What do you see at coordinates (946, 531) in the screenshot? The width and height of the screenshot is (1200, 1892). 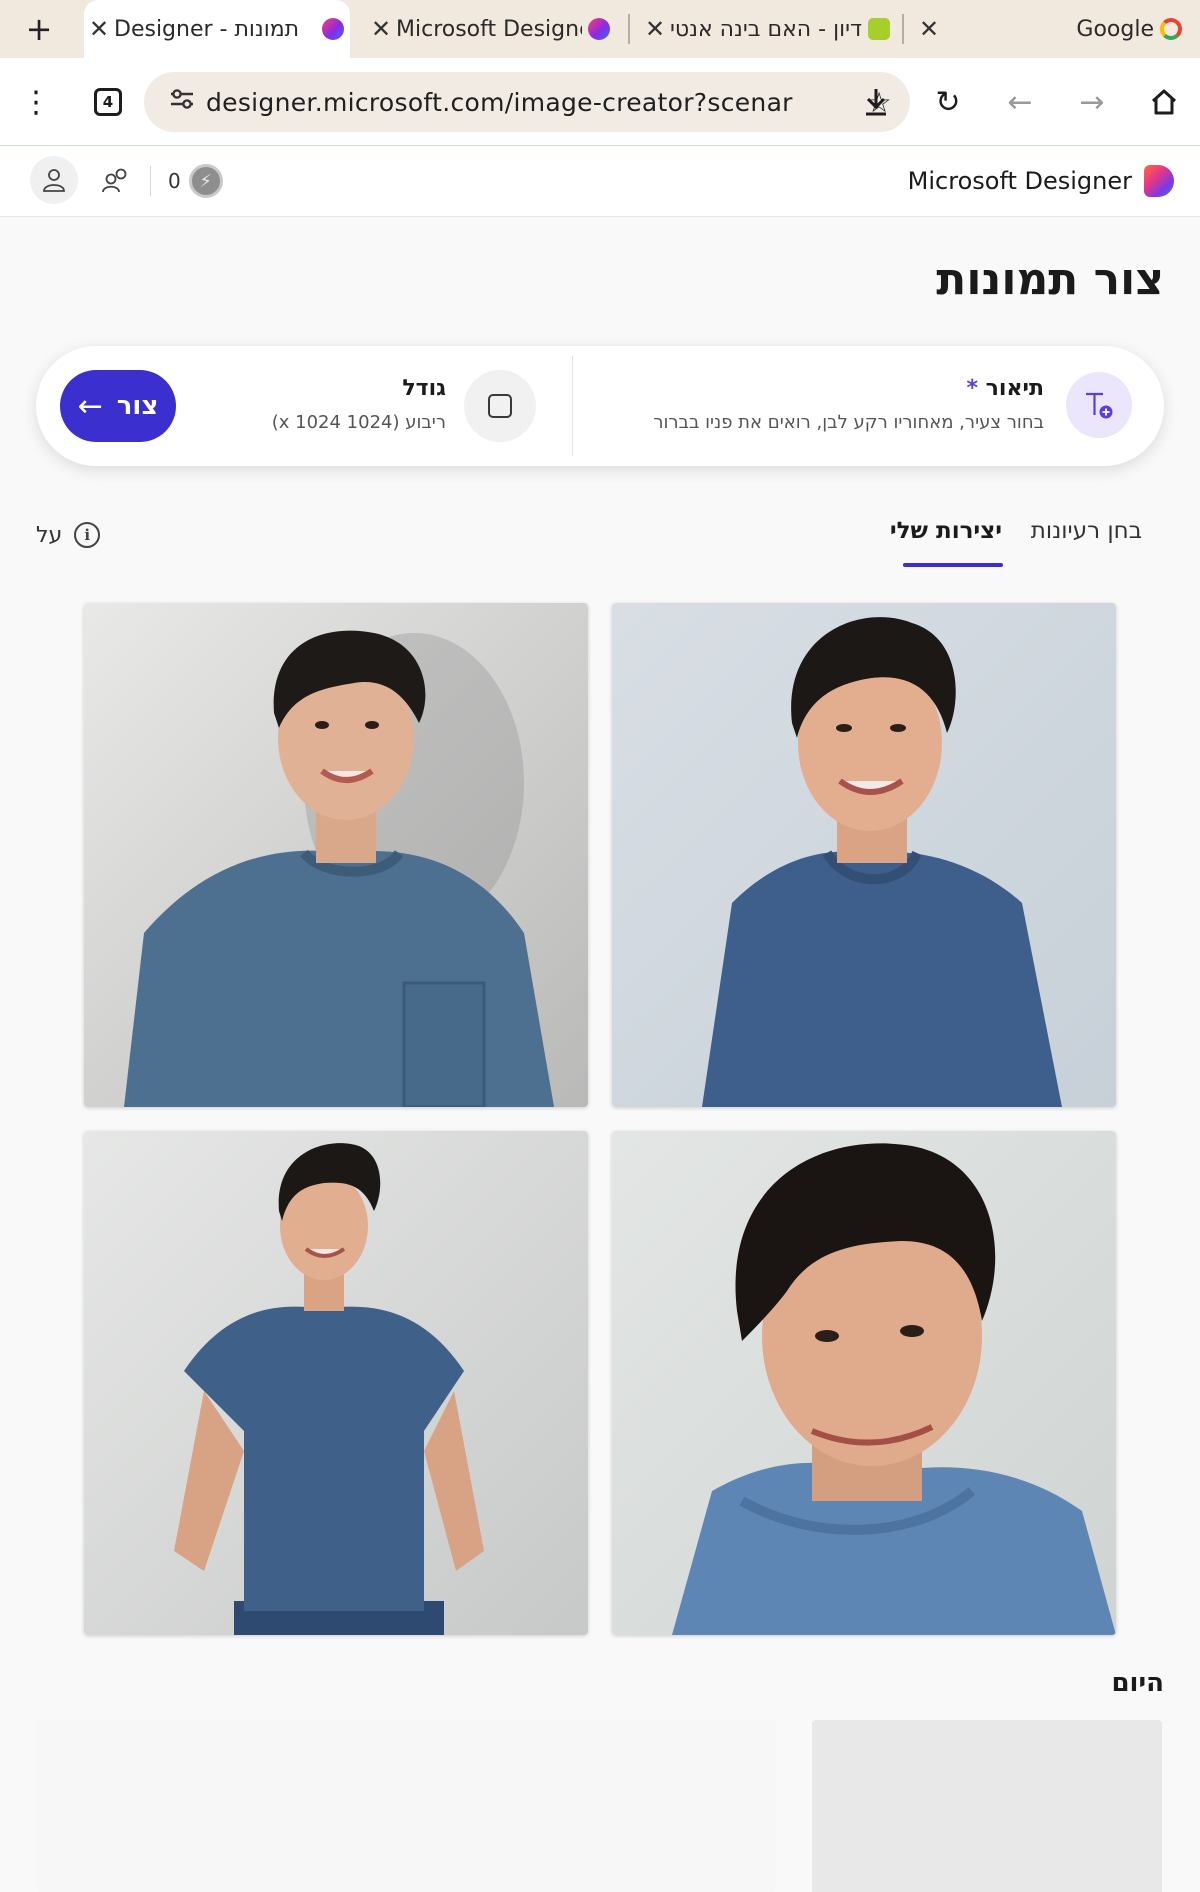 I see `tab-my-creations: יצירות שלי` at bounding box center [946, 531].